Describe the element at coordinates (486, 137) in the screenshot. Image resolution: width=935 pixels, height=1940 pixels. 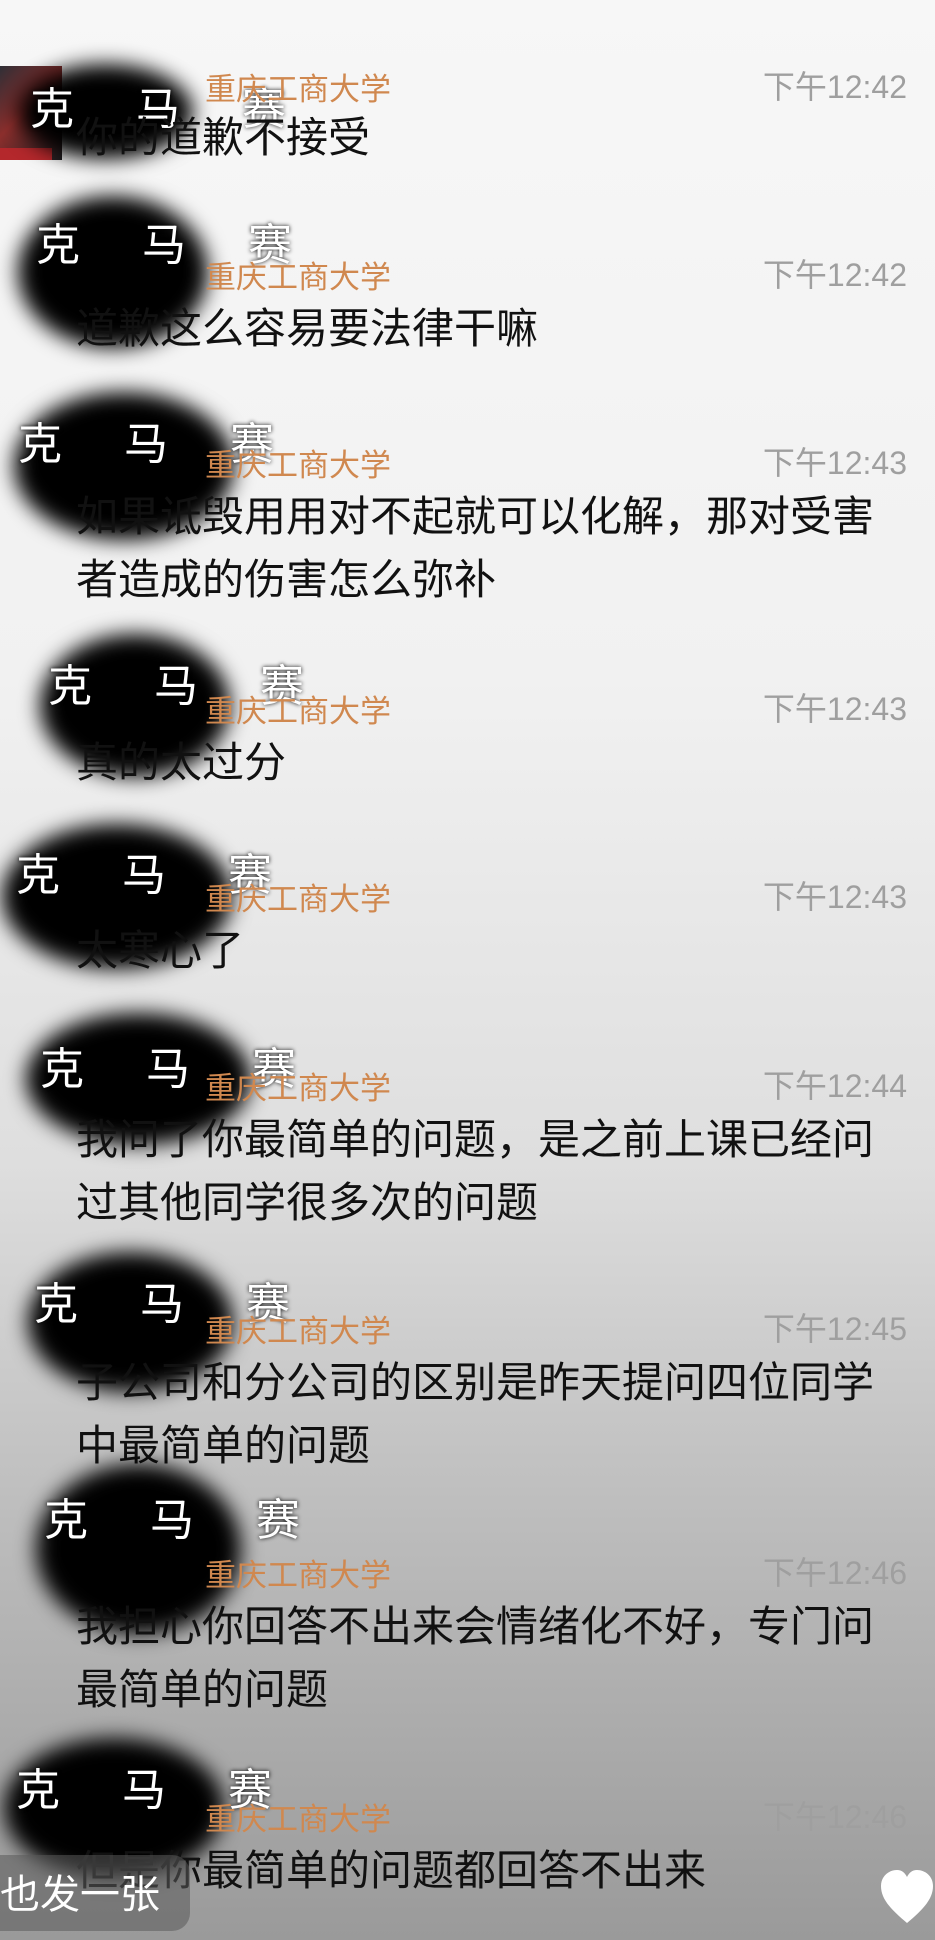
I see `message-text: 你的道歉不接受` at that location.